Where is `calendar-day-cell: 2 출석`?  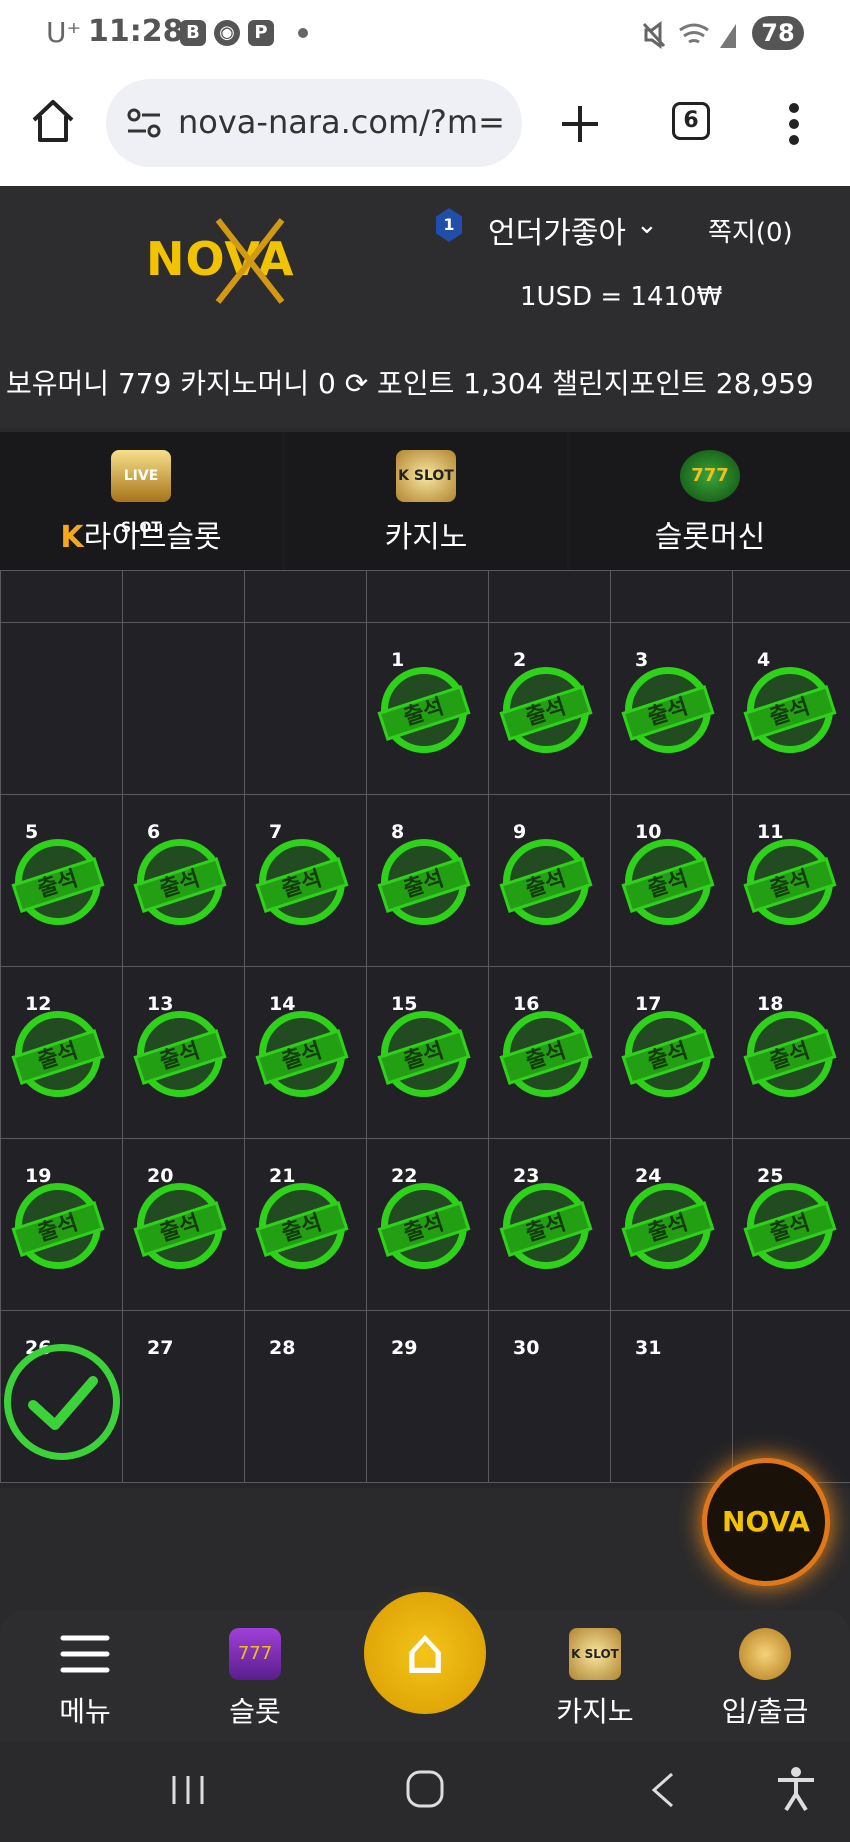
calendar-day-cell: 2 출석 is located at coordinates (549, 708).